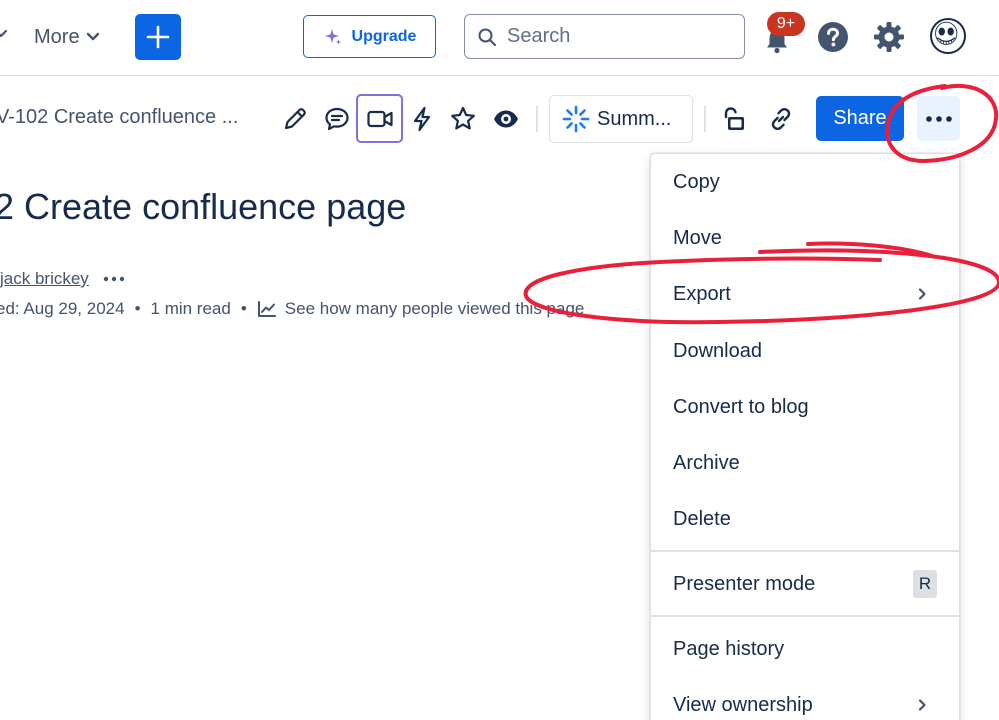  I want to click on unlock-icon, so click(734, 118).